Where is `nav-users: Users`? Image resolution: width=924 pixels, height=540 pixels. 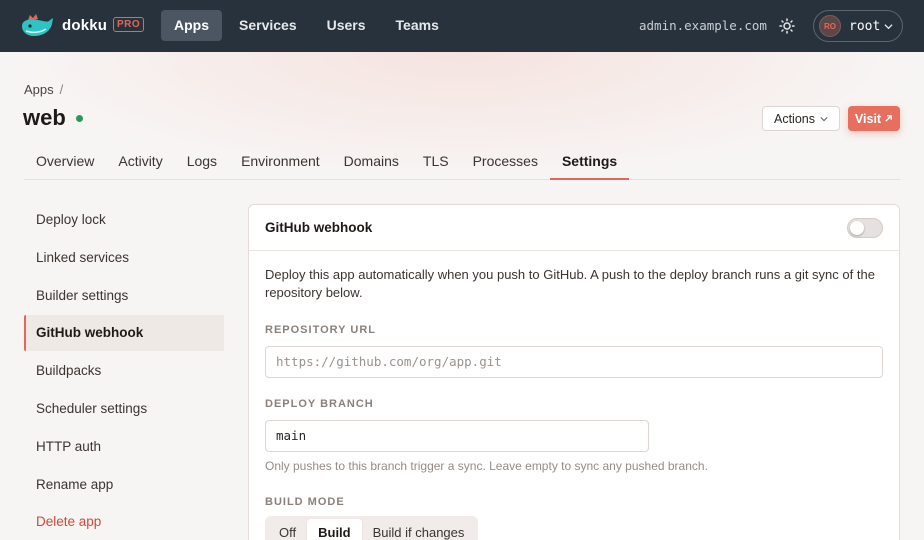 nav-users: Users is located at coordinates (346, 25).